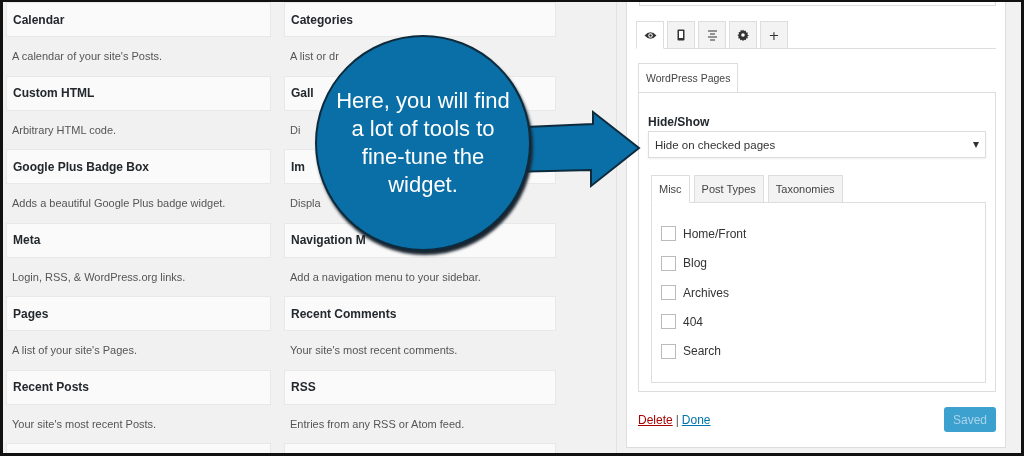  What do you see at coordinates (31, 313) in the screenshot?
I see `widget-title: Pages` at bounding box center [31, 313].